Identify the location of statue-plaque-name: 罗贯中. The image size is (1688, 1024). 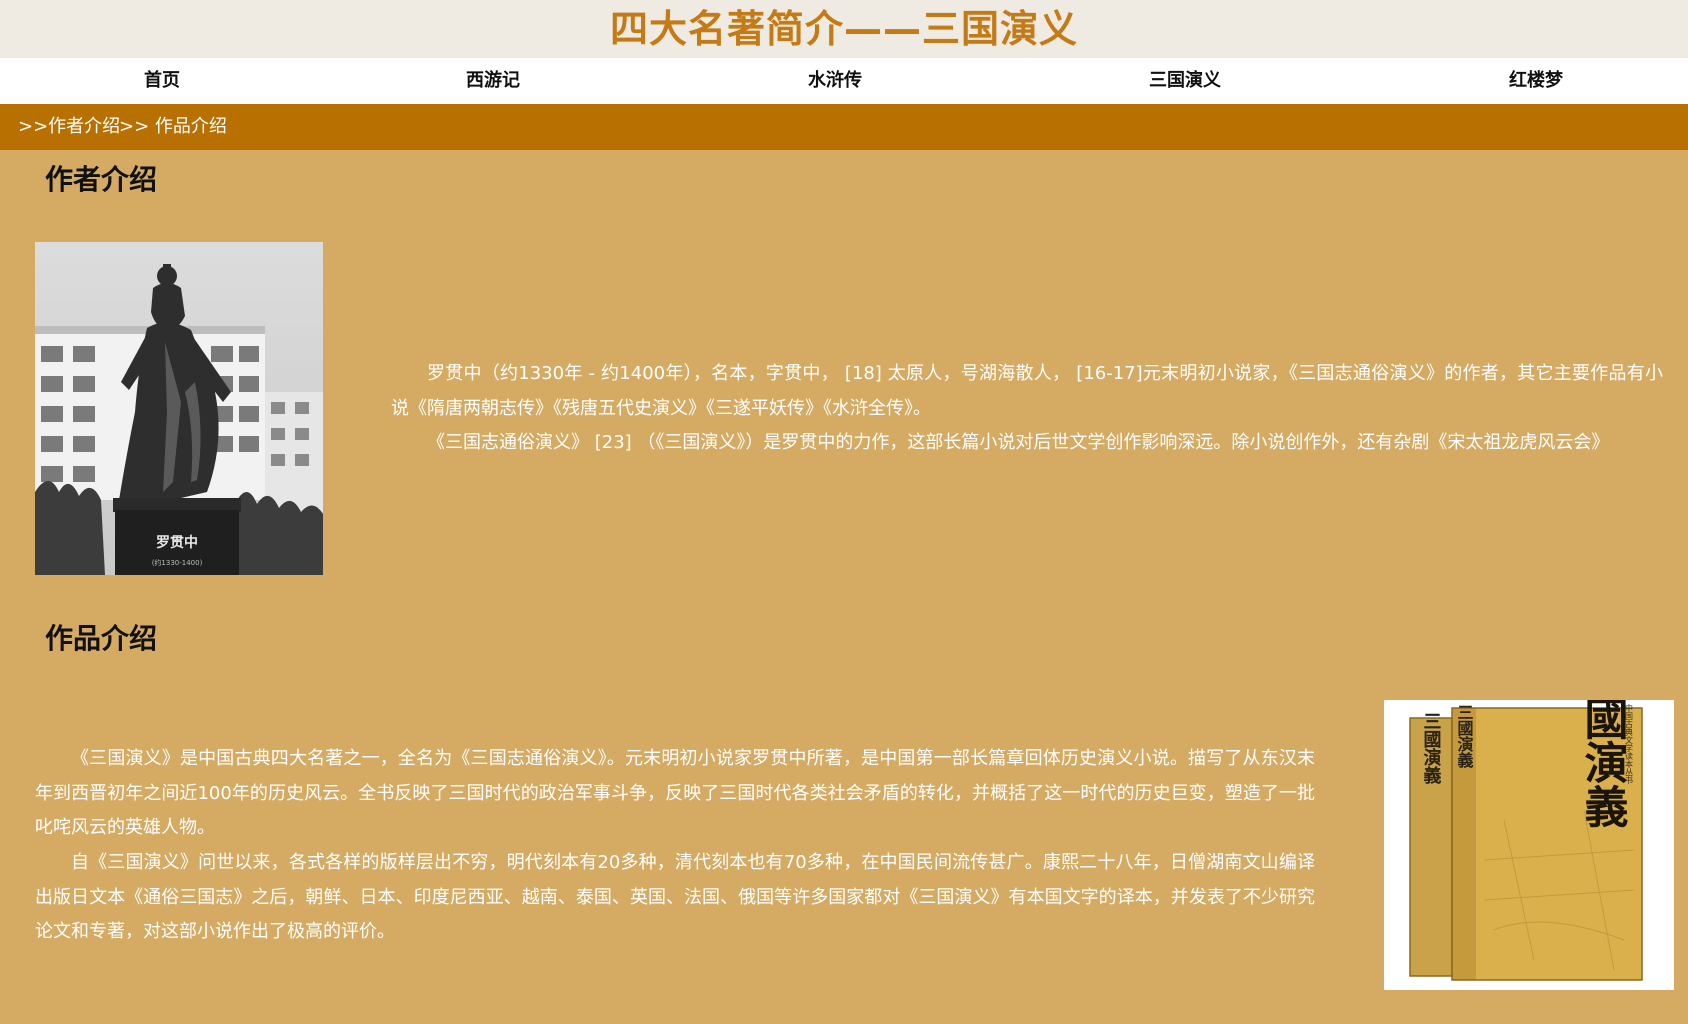
(177, 542).